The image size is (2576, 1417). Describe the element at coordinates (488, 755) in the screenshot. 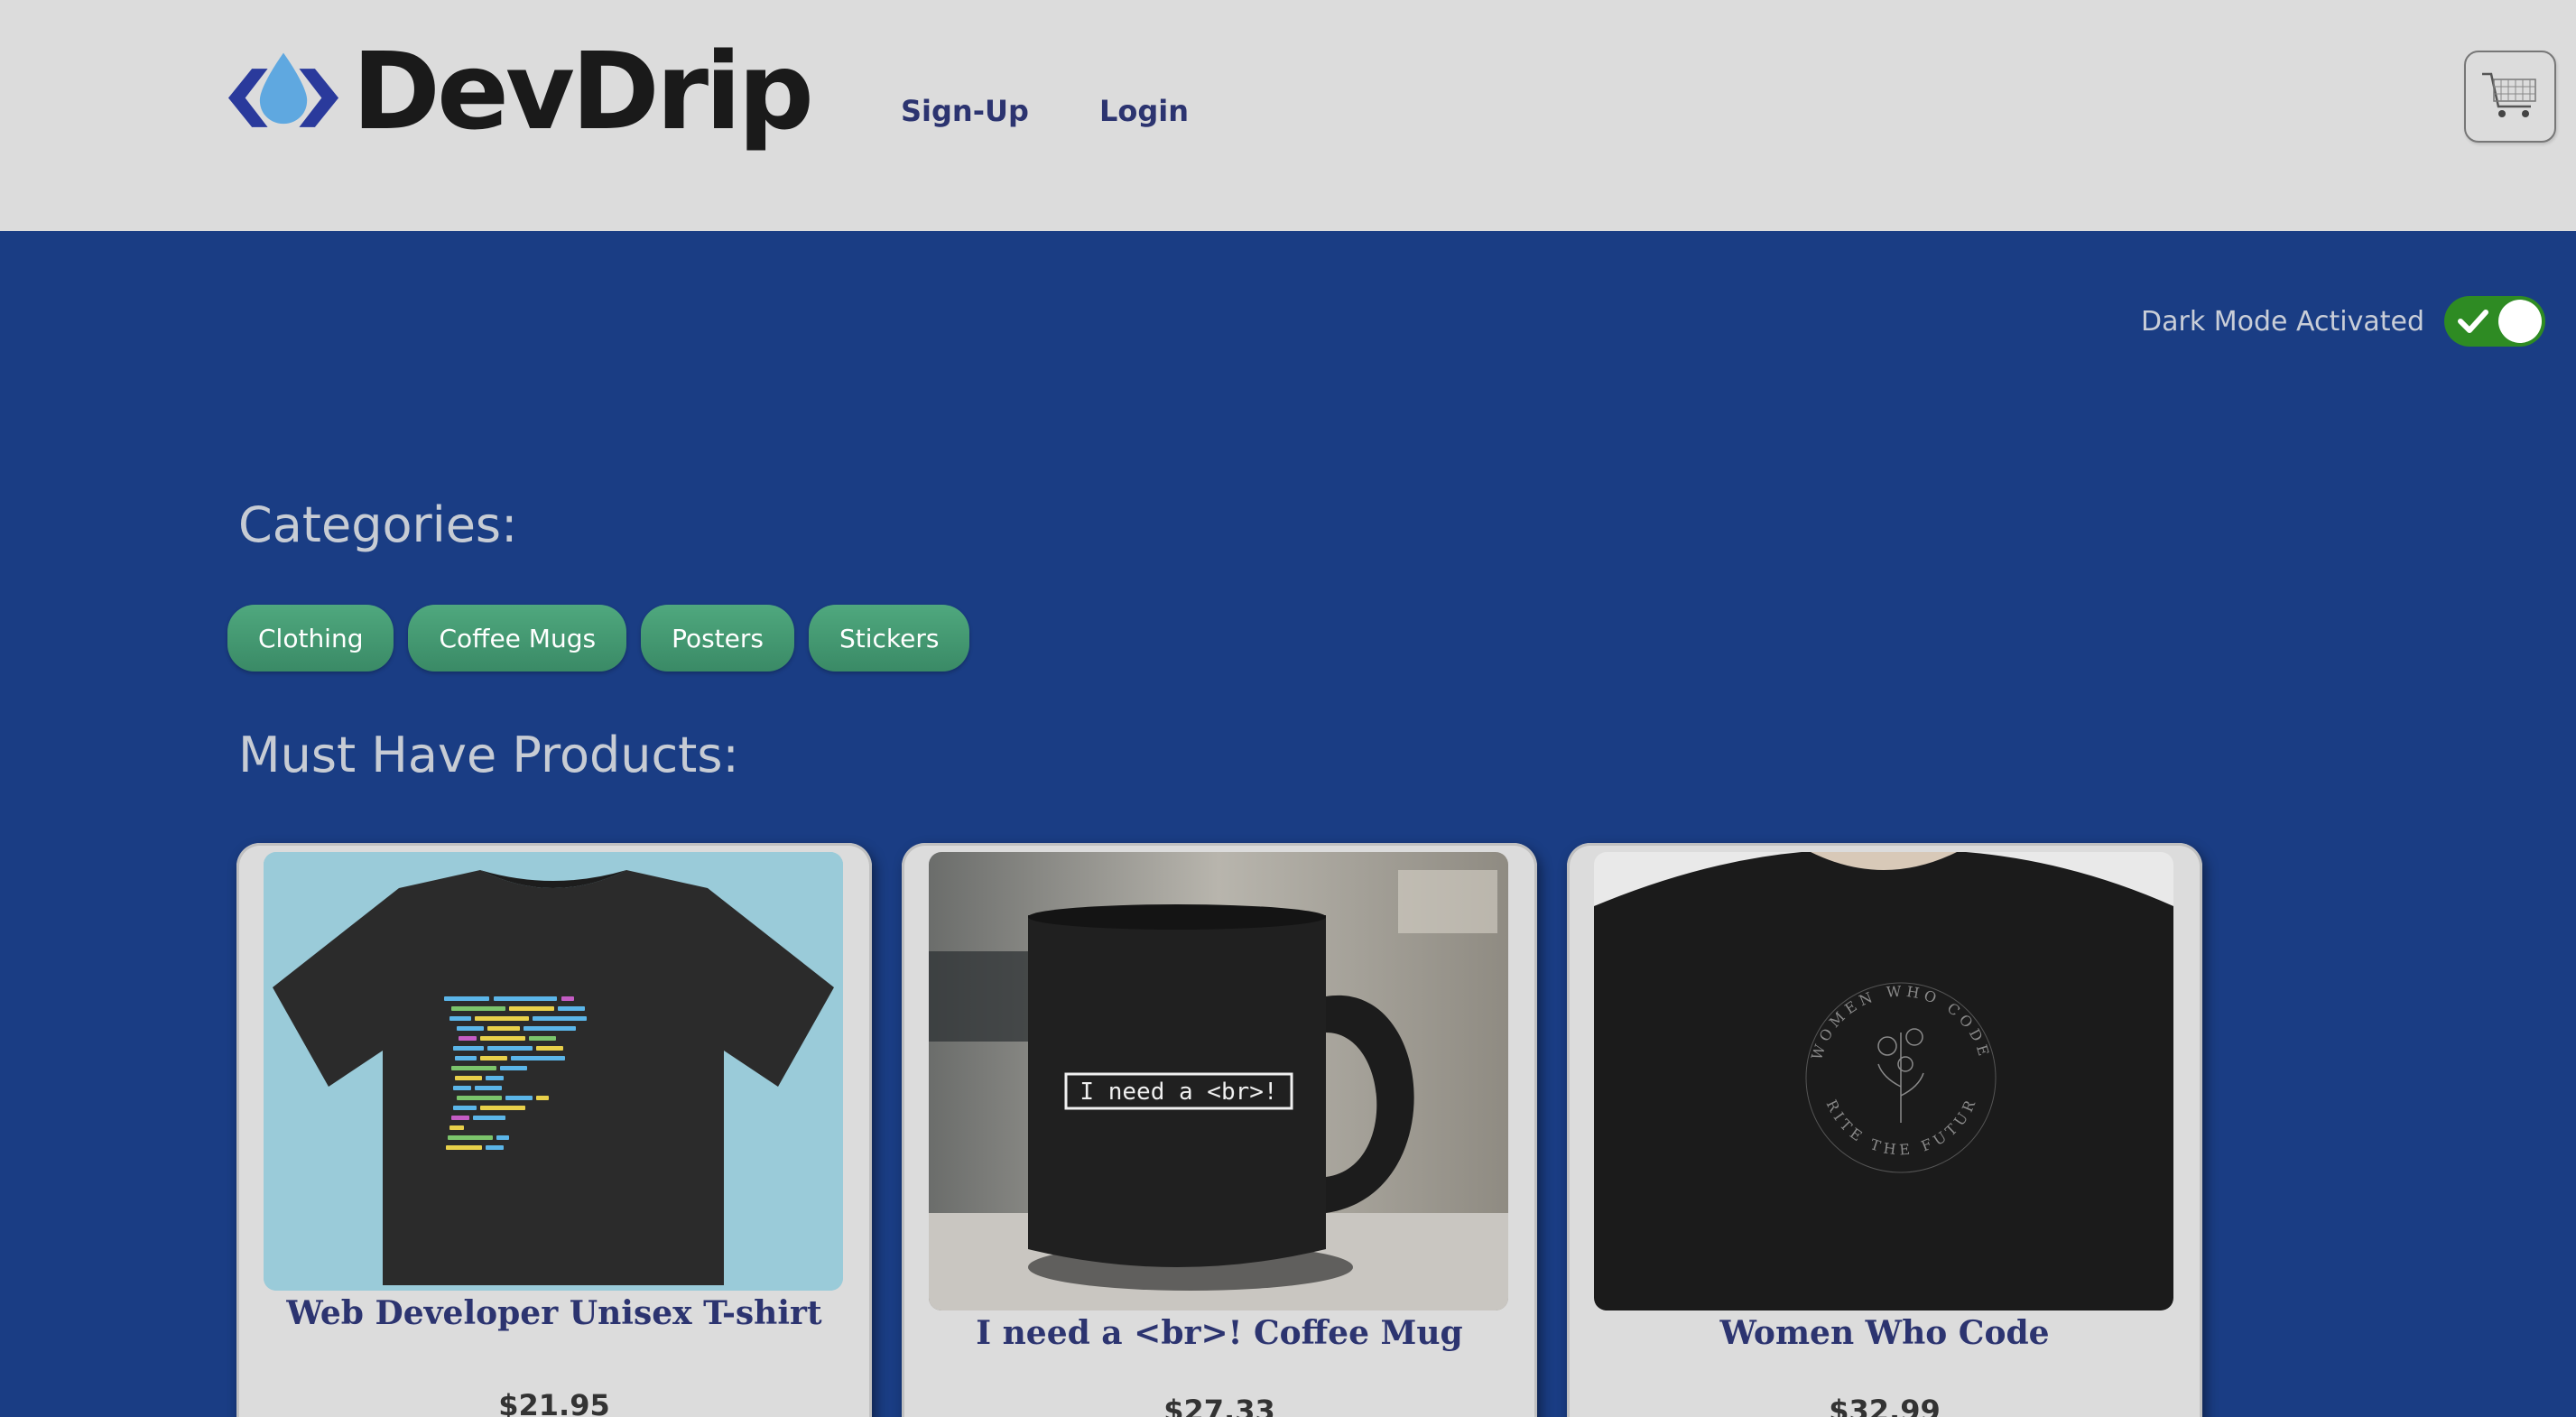

I see `products-title: Must Have Products:` at that location.